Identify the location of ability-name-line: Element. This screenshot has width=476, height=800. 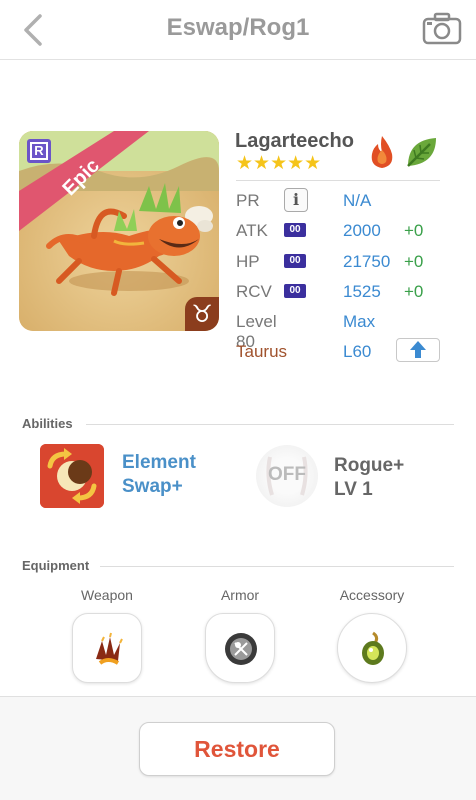
(159, 462).